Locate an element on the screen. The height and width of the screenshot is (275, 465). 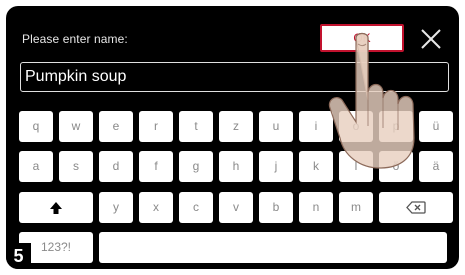
keyboard-row-4: 123?! is located at coordinates (233, 247).